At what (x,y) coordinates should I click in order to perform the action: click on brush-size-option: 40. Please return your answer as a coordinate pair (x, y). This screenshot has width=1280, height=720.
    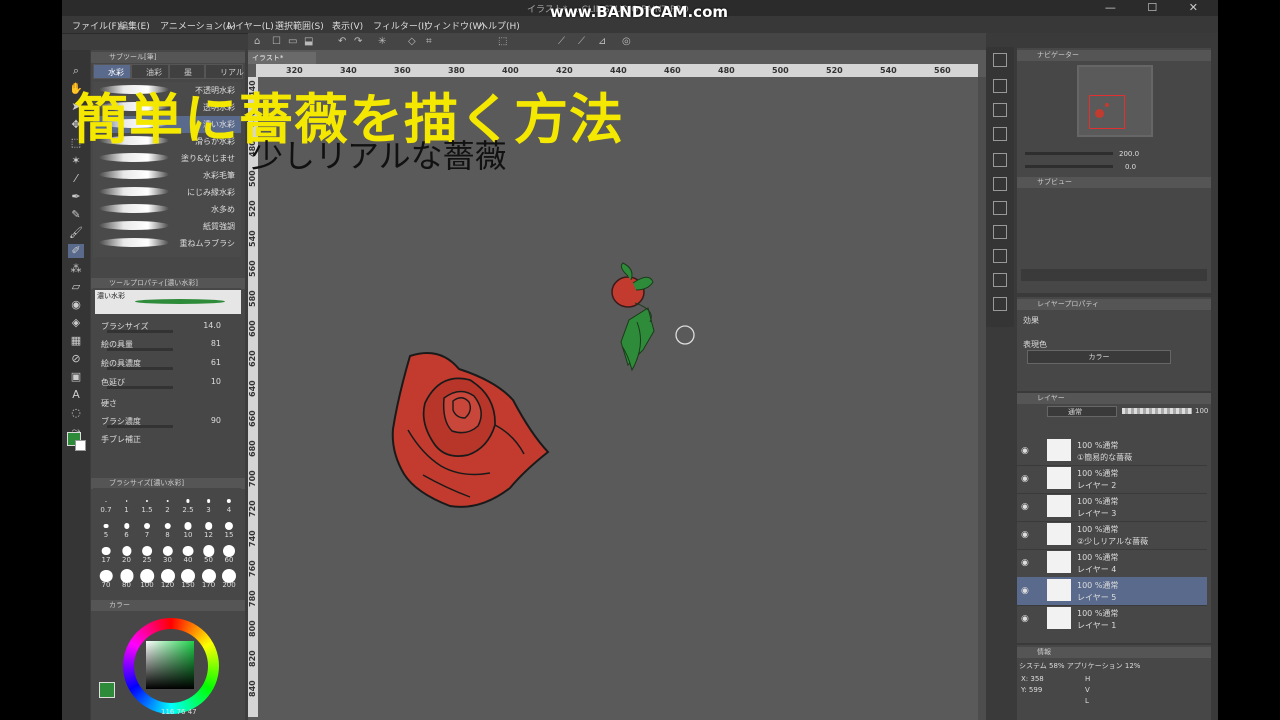
    Looking at the image, I should click on (188, 553).